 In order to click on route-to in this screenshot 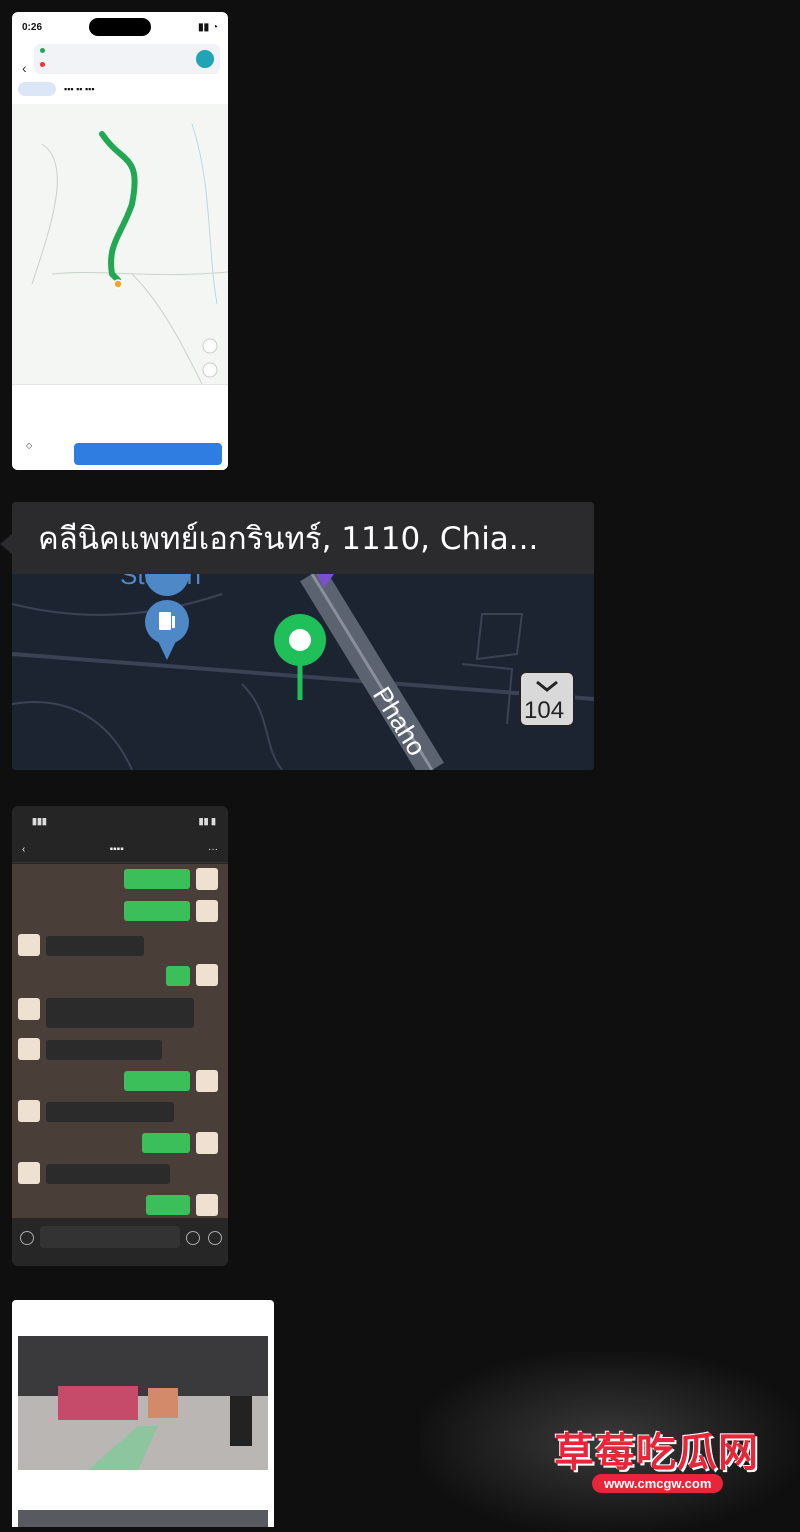, I will do `click(127, 65)`.